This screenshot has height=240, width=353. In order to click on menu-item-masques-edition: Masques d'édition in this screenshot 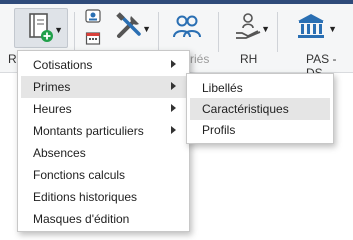, I will do `click(103, 219)`.